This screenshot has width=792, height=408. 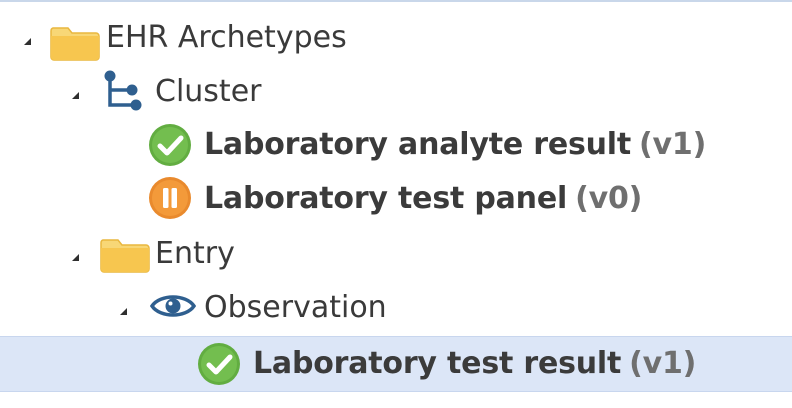 I want to click on tree-node-laboratory-test-panel: Laboratory test panel (v0), so click(x=396, y=199).